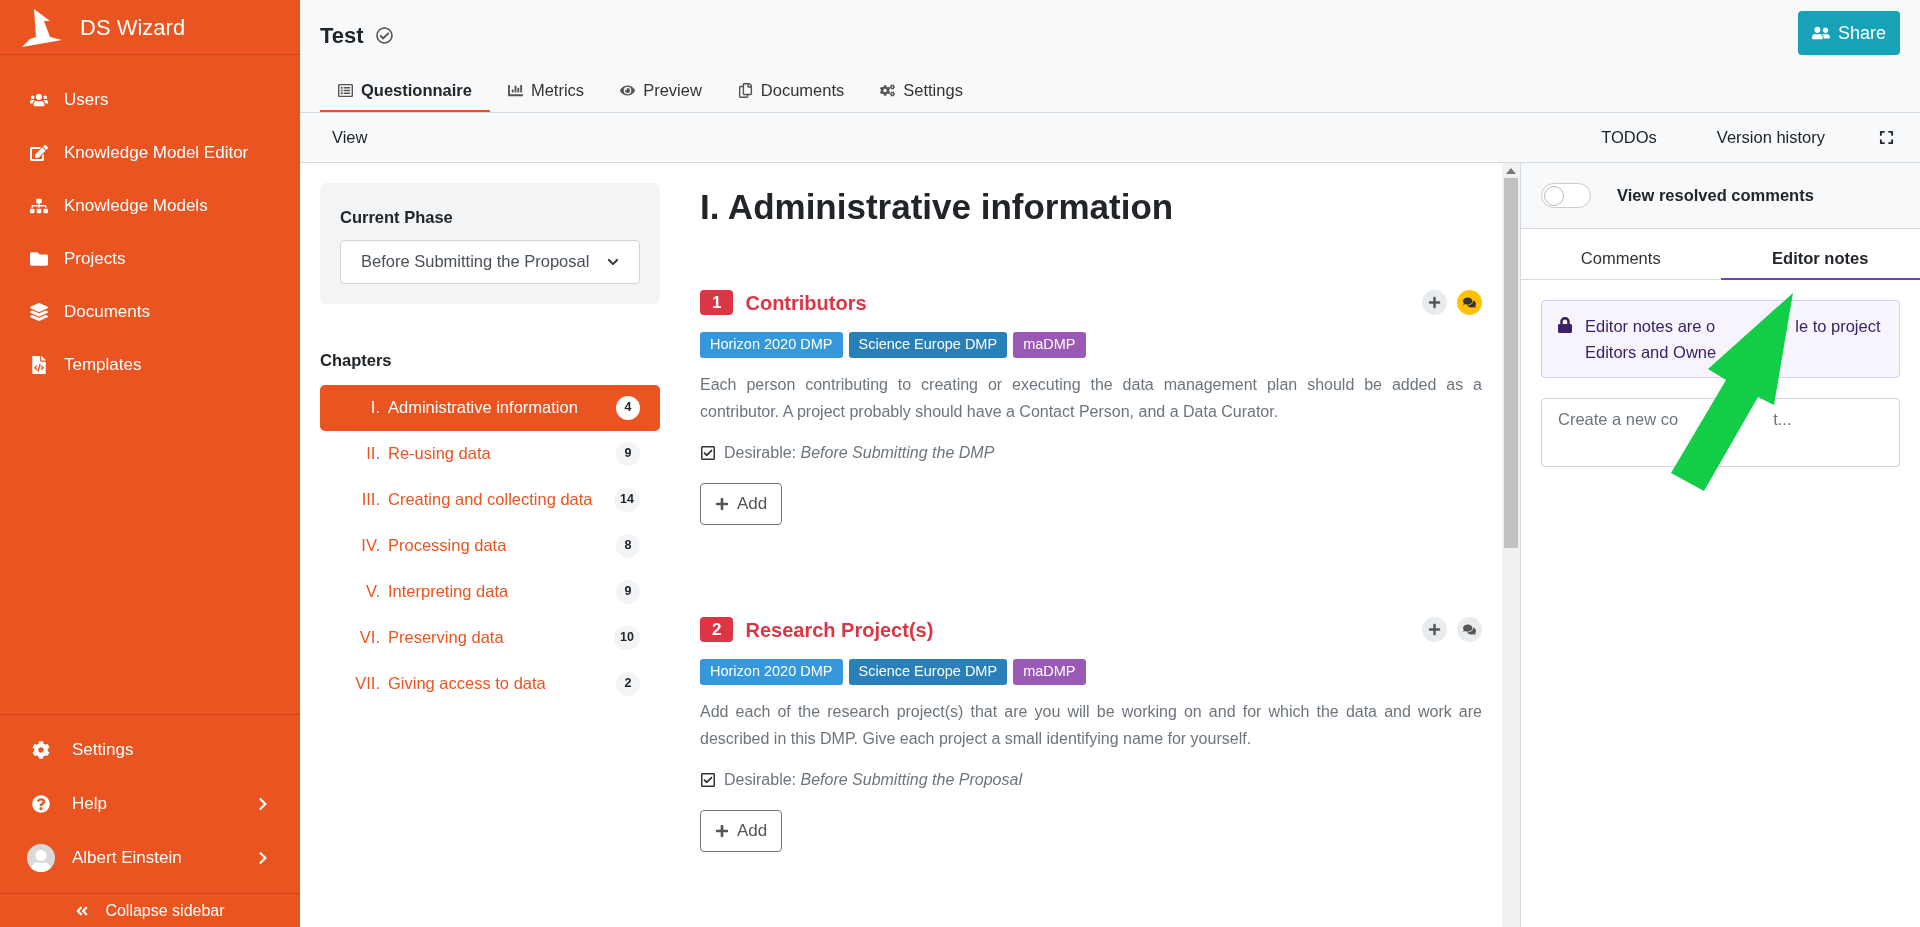  I want to click on notice-text: Editor notes are o, so click(1650, 326).